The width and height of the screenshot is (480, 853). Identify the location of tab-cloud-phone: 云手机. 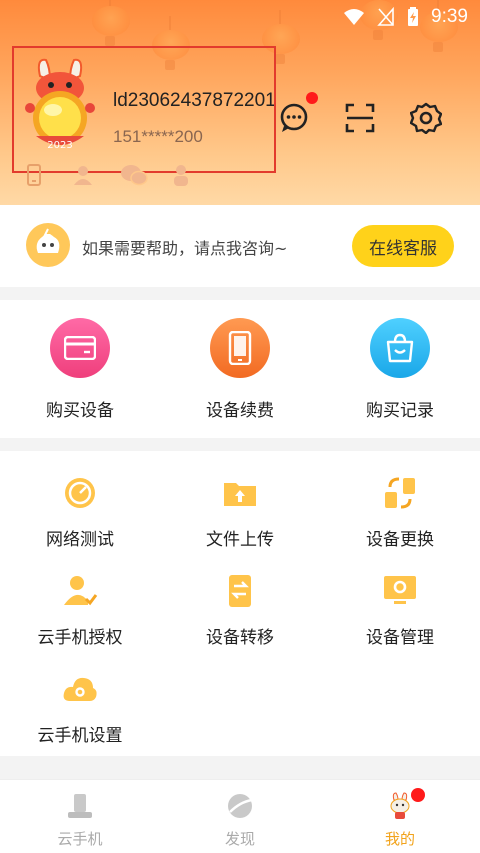
(80, 820).